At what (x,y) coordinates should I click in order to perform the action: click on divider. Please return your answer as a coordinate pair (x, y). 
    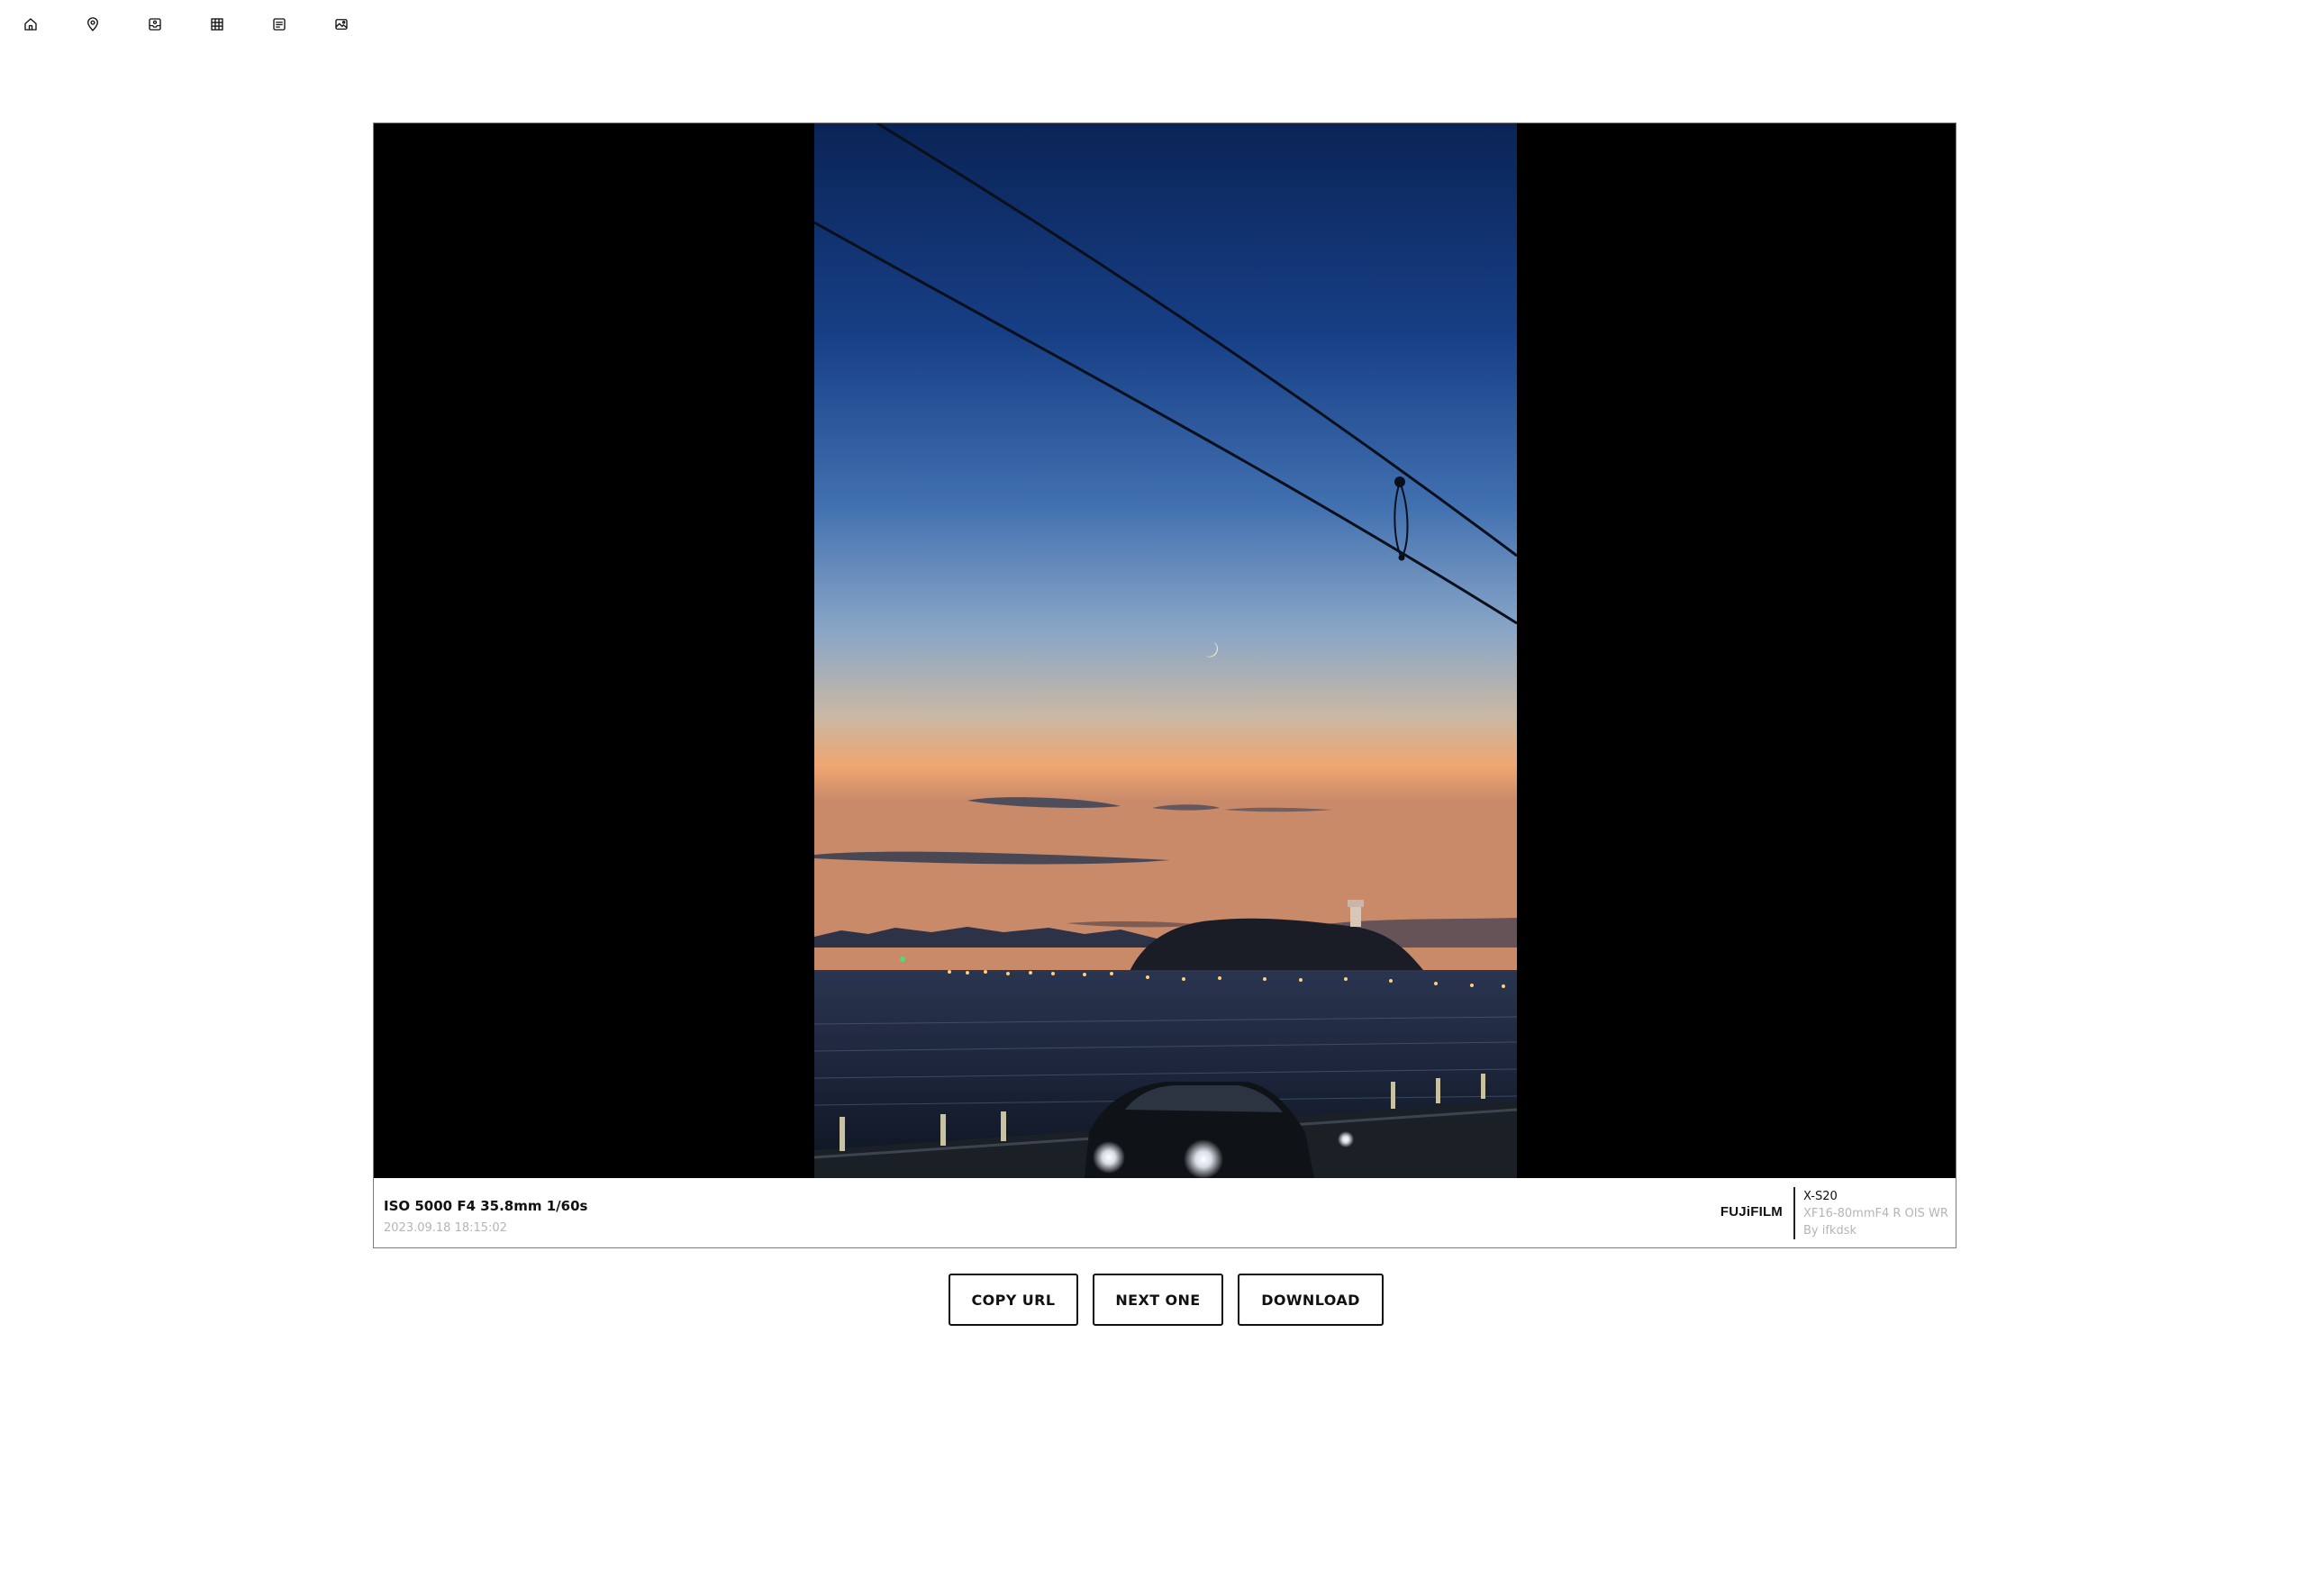
    Looking at the image, I should click on (1794, 1213).